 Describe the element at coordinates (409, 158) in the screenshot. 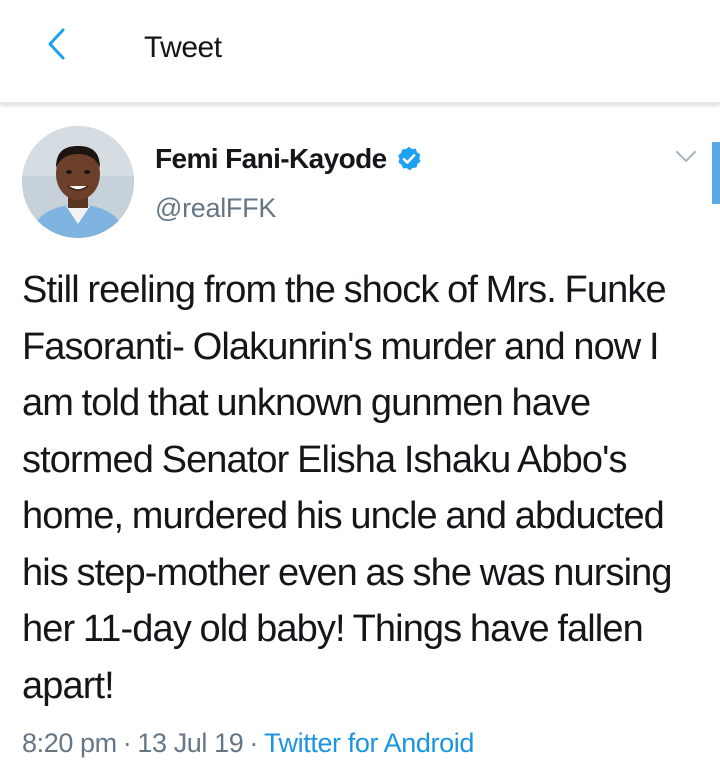

I see `verified-badge-icon` at that location.